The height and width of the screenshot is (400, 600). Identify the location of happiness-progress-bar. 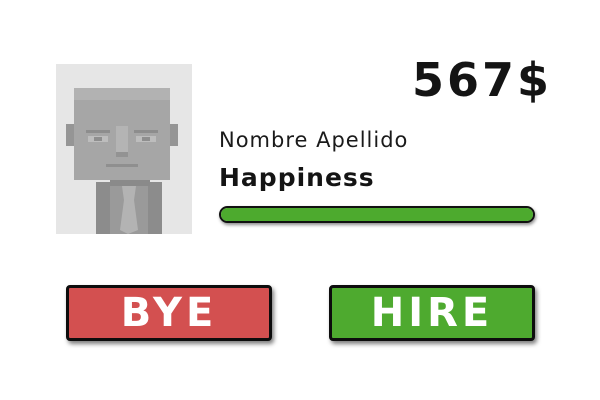
(377, 214).